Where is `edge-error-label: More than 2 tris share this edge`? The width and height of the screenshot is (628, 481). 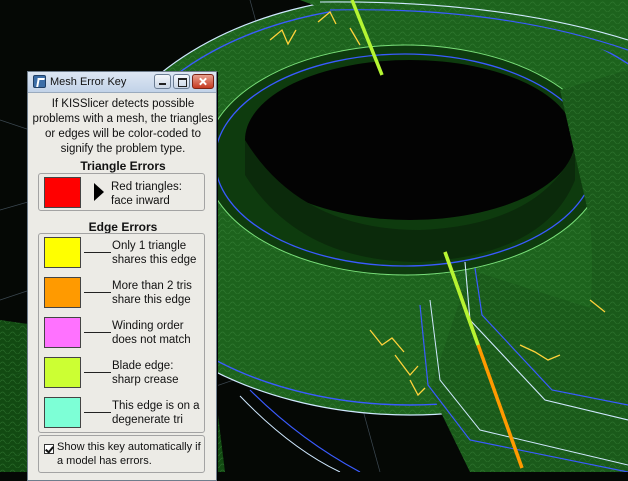
edge-error-label: More than 2 tris share this edge is located at coordinates (152, 293).